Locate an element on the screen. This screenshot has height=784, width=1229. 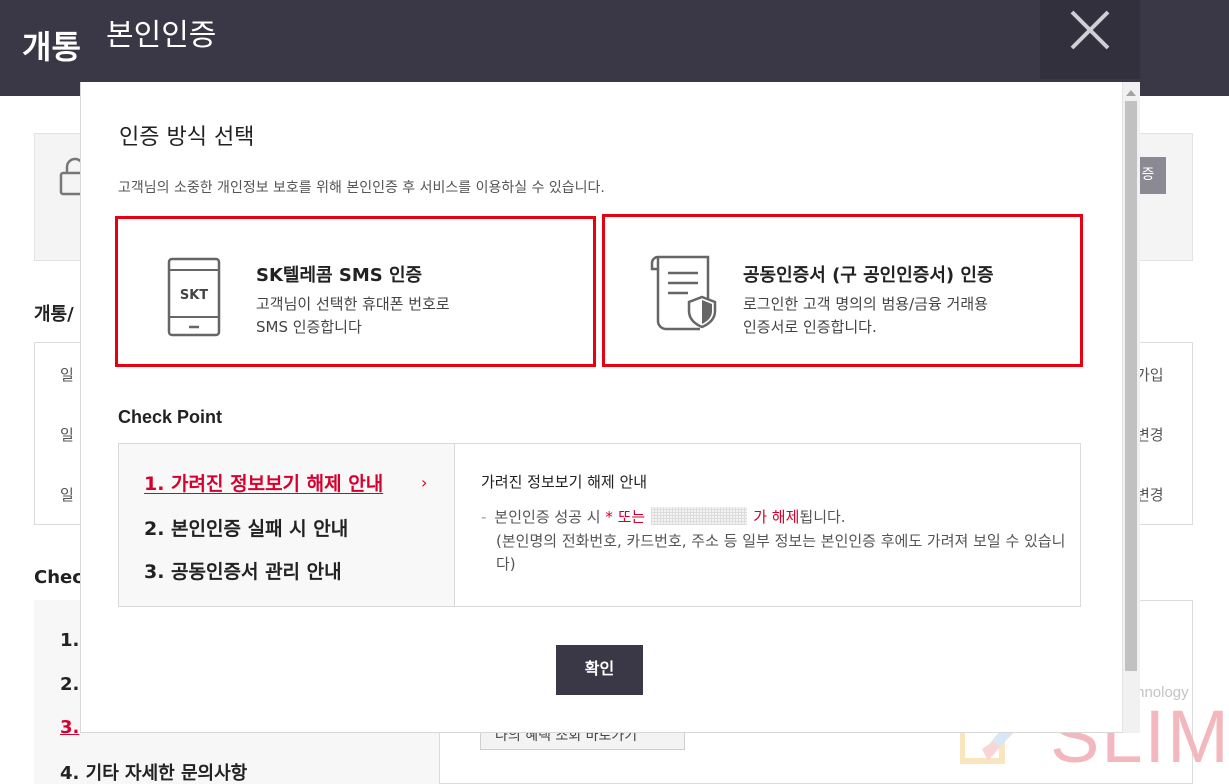
option-title: SK텔레콤 SMS 인증 is located at coordinates (339, 275).